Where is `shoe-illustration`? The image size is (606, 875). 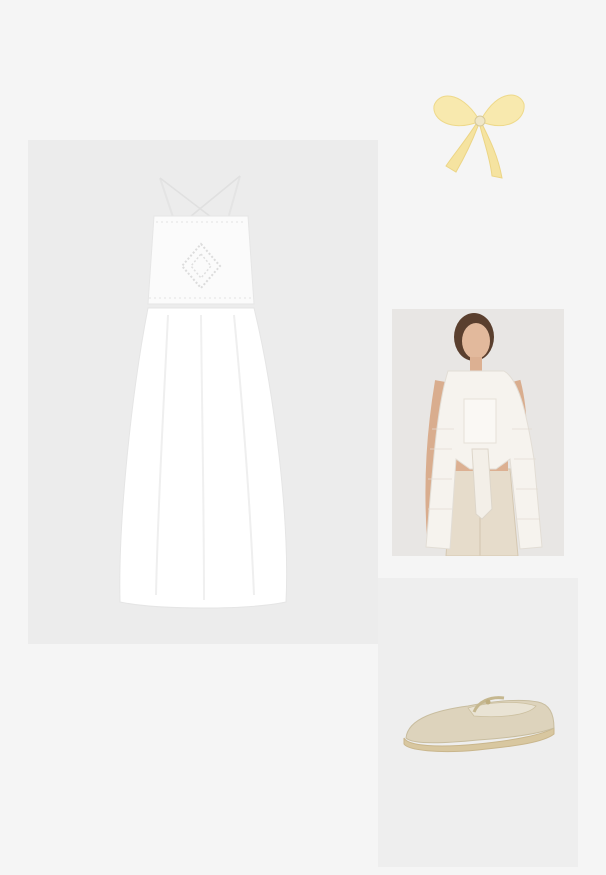
shoe-illustration is located at coordinates (478, 722).